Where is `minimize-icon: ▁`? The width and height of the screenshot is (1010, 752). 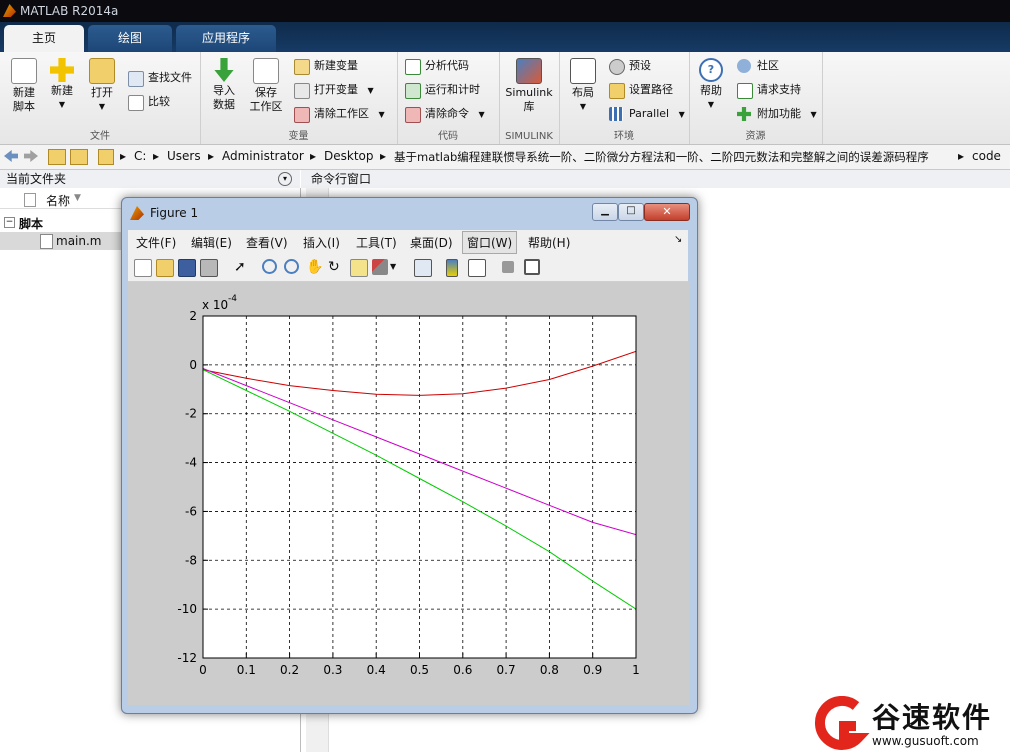 minimize-icon: ▁ is located at coordinates (605, 212).